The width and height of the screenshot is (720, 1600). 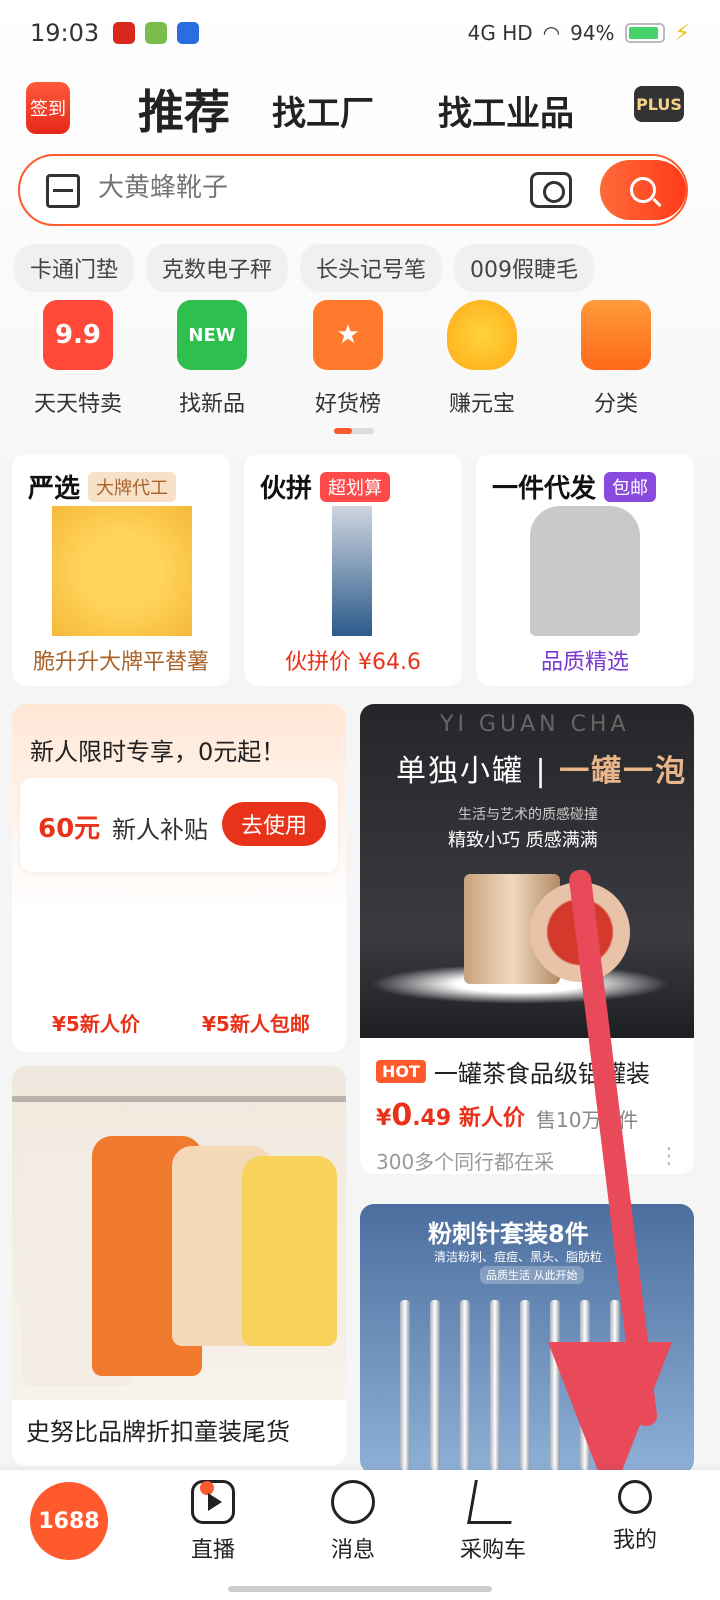 I want to click on category-new: NEW 找新品, so click(x=212, y=359).